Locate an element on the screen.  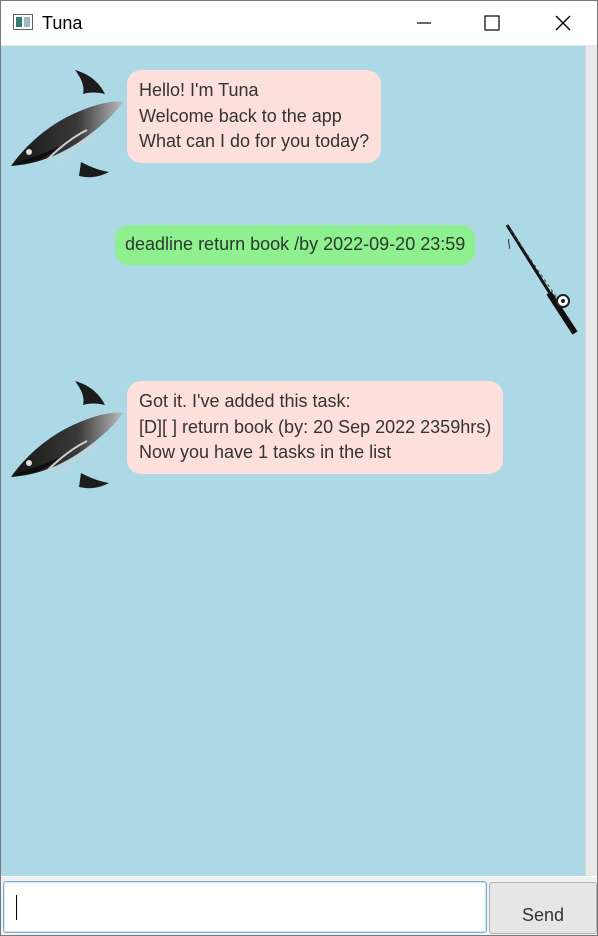
fishing-rod-icon is located at coordinates (541, 279).